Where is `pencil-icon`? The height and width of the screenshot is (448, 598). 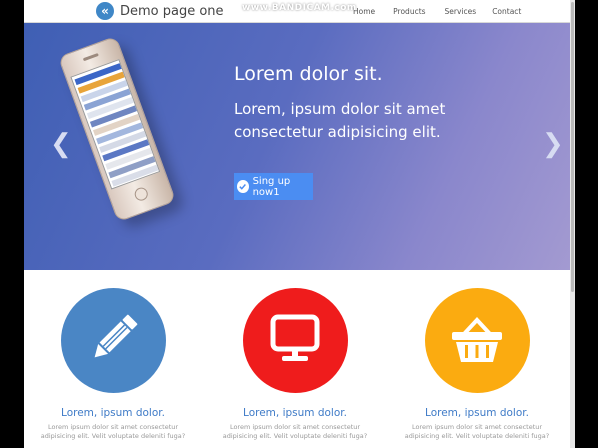 pencil-icon is located at coordinates (113, 341).